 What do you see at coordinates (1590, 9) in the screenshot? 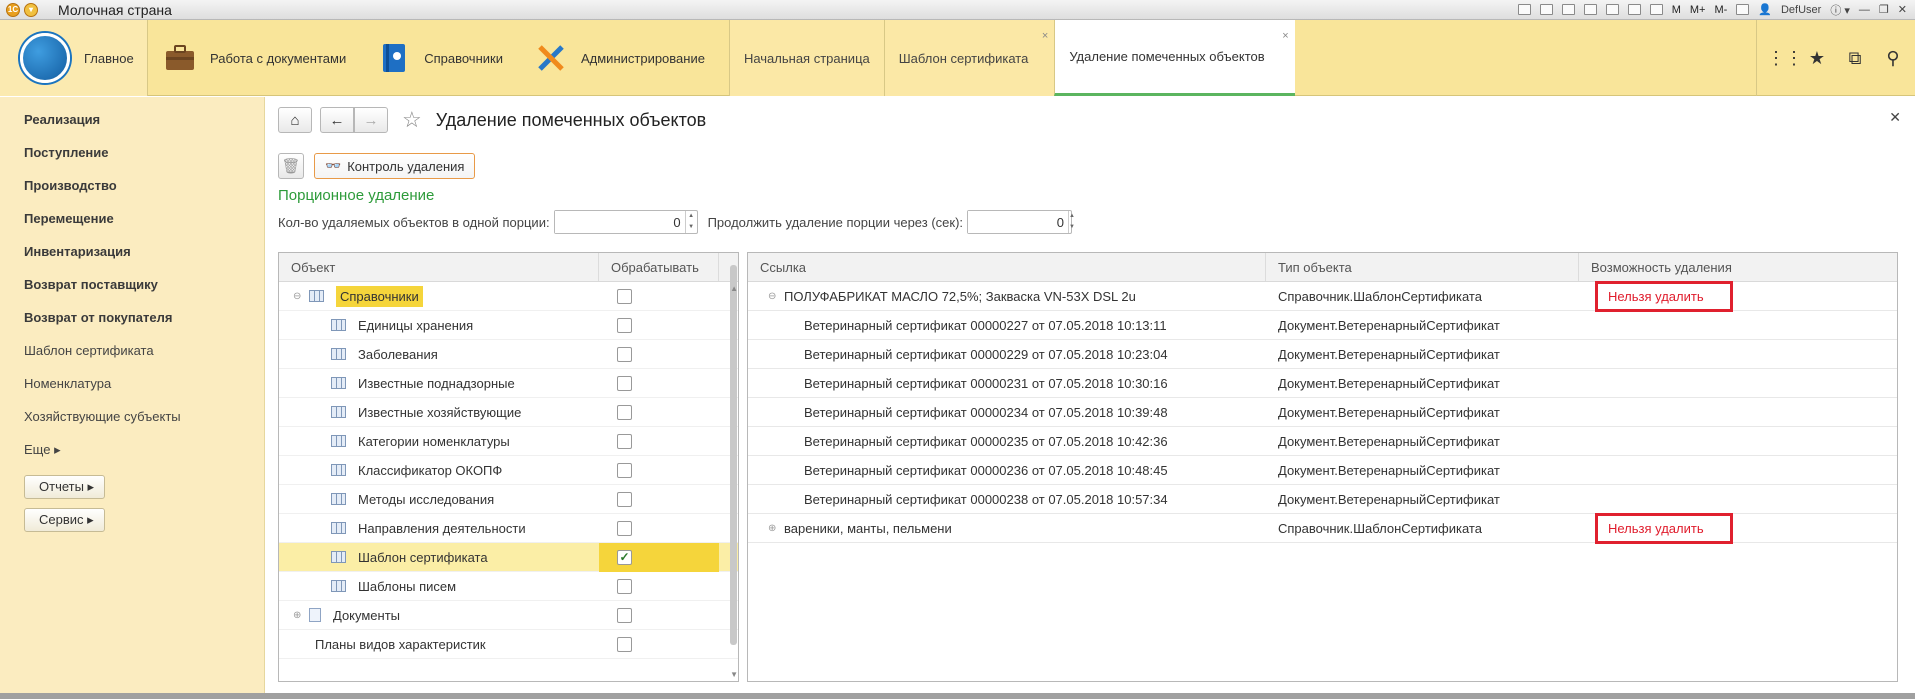
I see `favorite-icon` at bounding box center [1590, 9].